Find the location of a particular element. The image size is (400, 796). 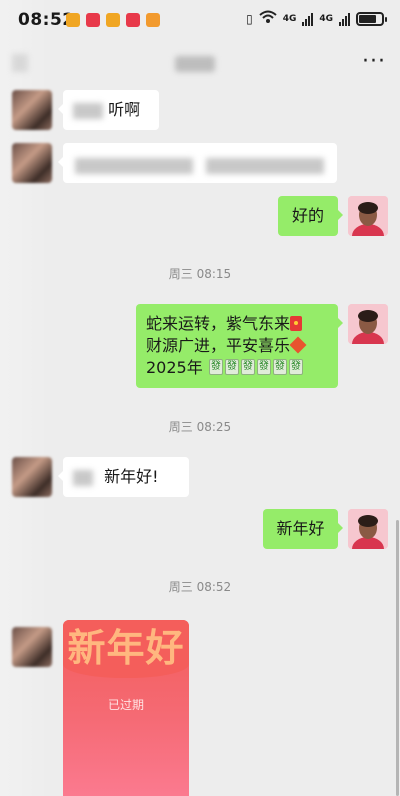

scrollbar is located at coordinates (397, 658).